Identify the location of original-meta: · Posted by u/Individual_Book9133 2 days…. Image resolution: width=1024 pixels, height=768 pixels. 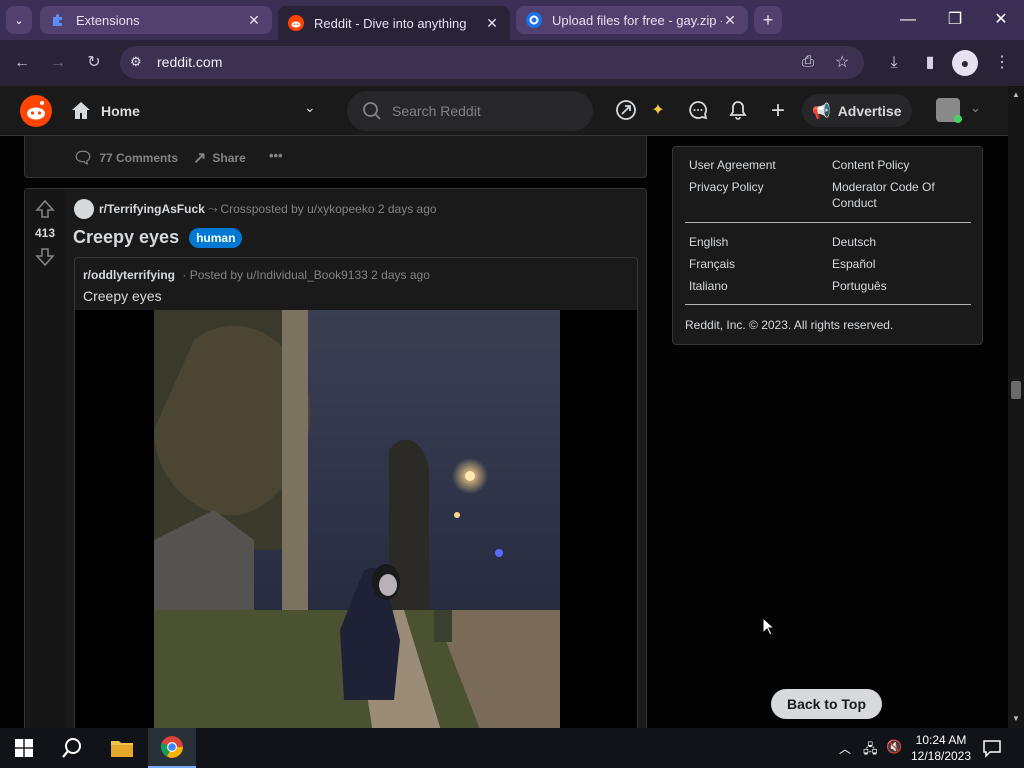
(306, 275).